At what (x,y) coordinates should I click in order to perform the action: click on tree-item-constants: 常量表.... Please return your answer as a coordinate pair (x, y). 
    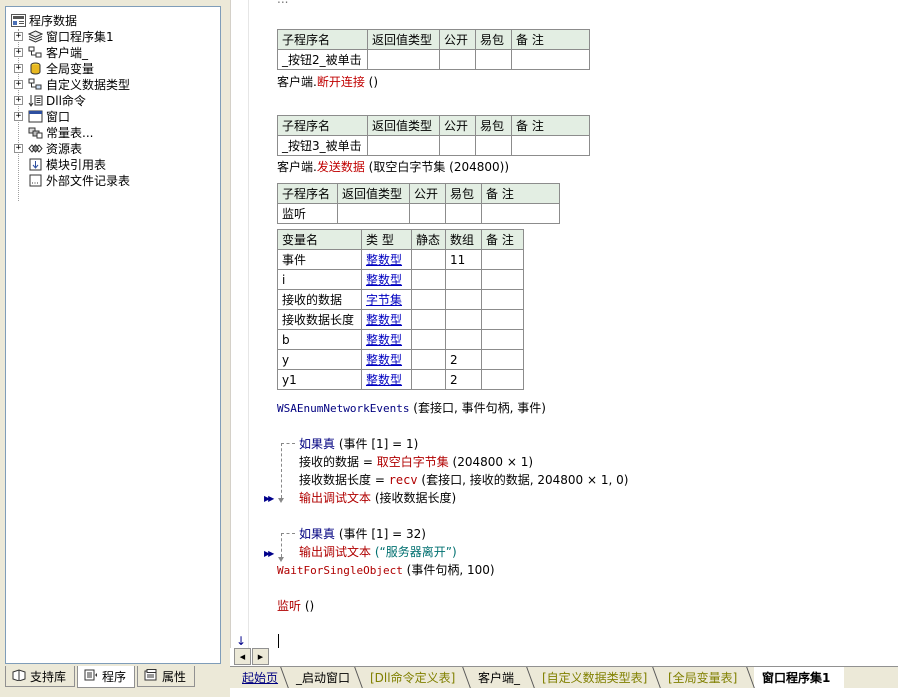
    Looking at the image, I should click on (60, 132).